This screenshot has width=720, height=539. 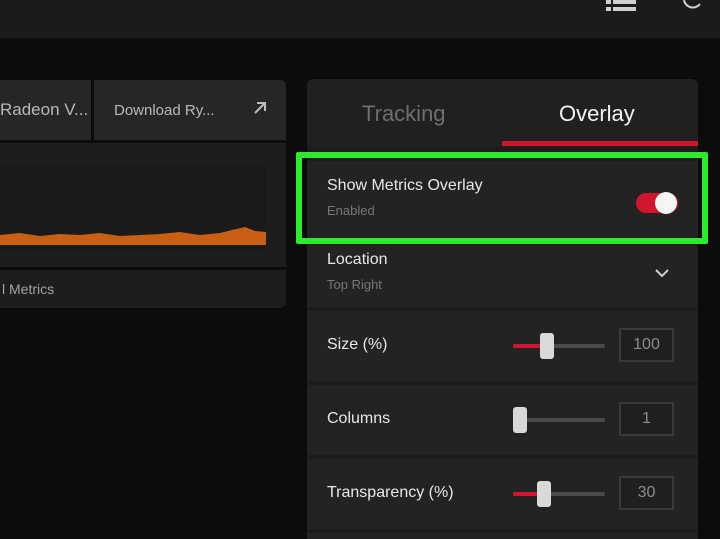 What do you see at coordinates (502, 536) in the screenshot?
I see `next-row` at bounding box center [502, 536].